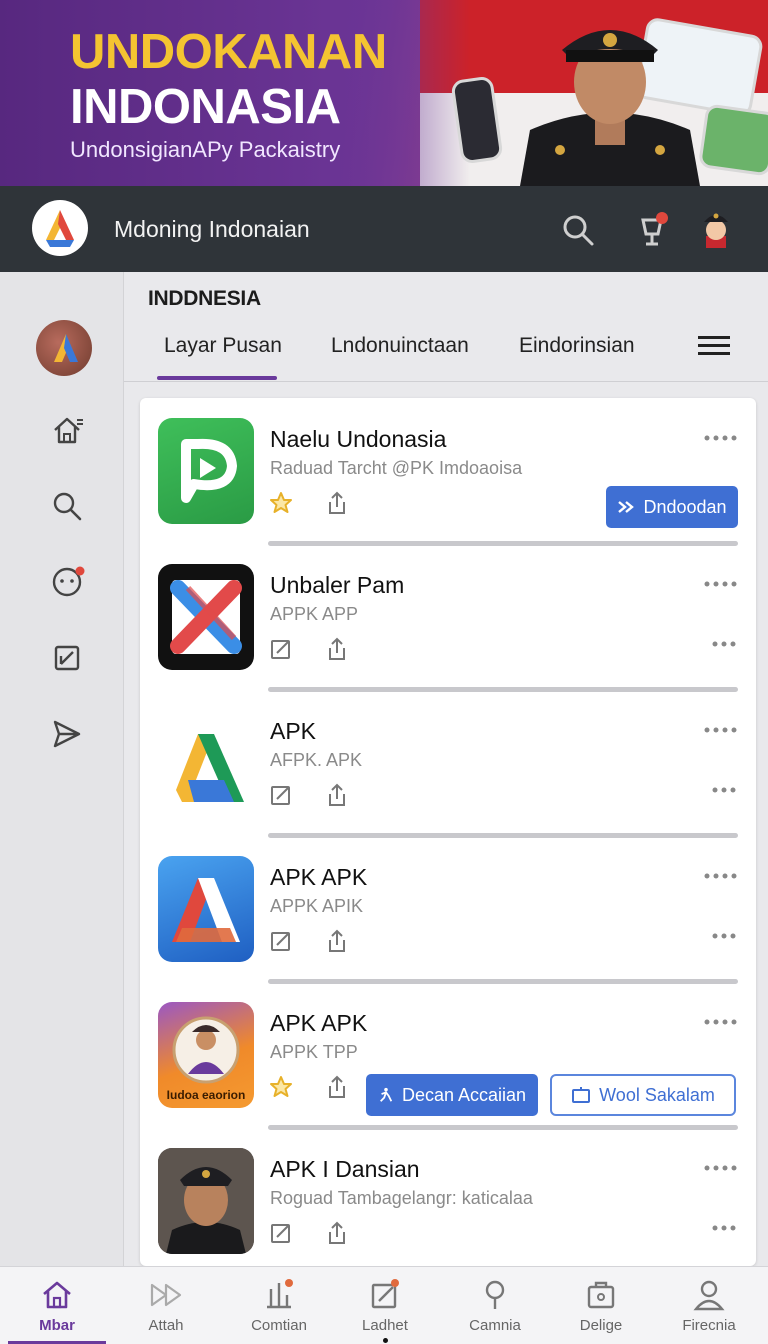  Describe the element at coordinates (401, 1198) in the screenshot. I see `app-subtitle: Roguad Tambagelangr: katicalaa` at that location.